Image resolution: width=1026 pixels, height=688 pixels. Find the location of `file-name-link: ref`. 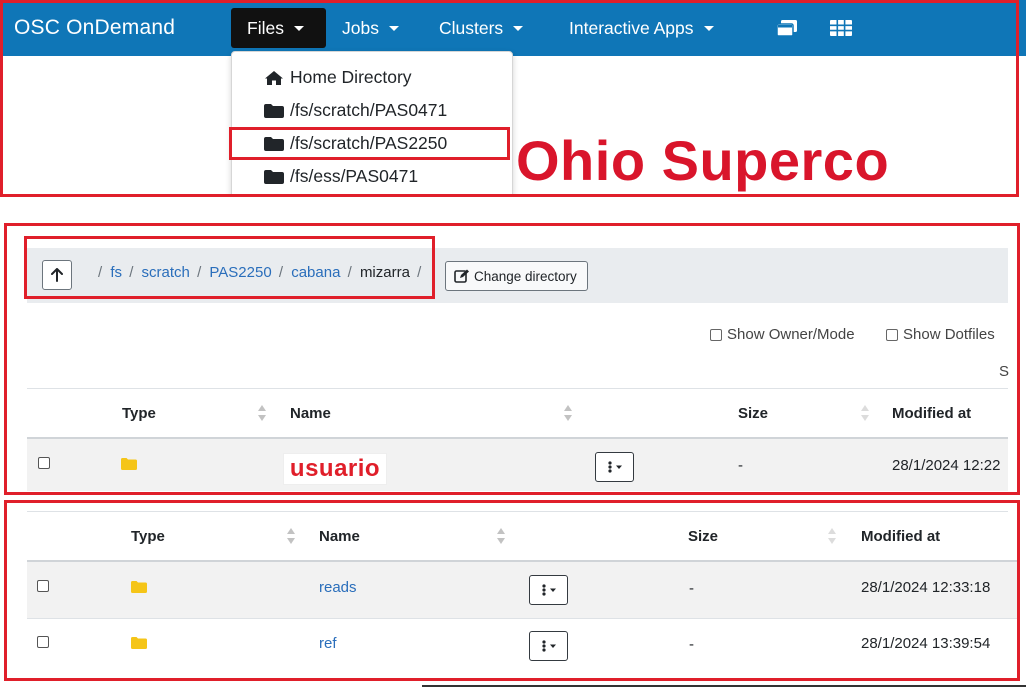

file-name-link: ref is located at coordinates (328, 643).